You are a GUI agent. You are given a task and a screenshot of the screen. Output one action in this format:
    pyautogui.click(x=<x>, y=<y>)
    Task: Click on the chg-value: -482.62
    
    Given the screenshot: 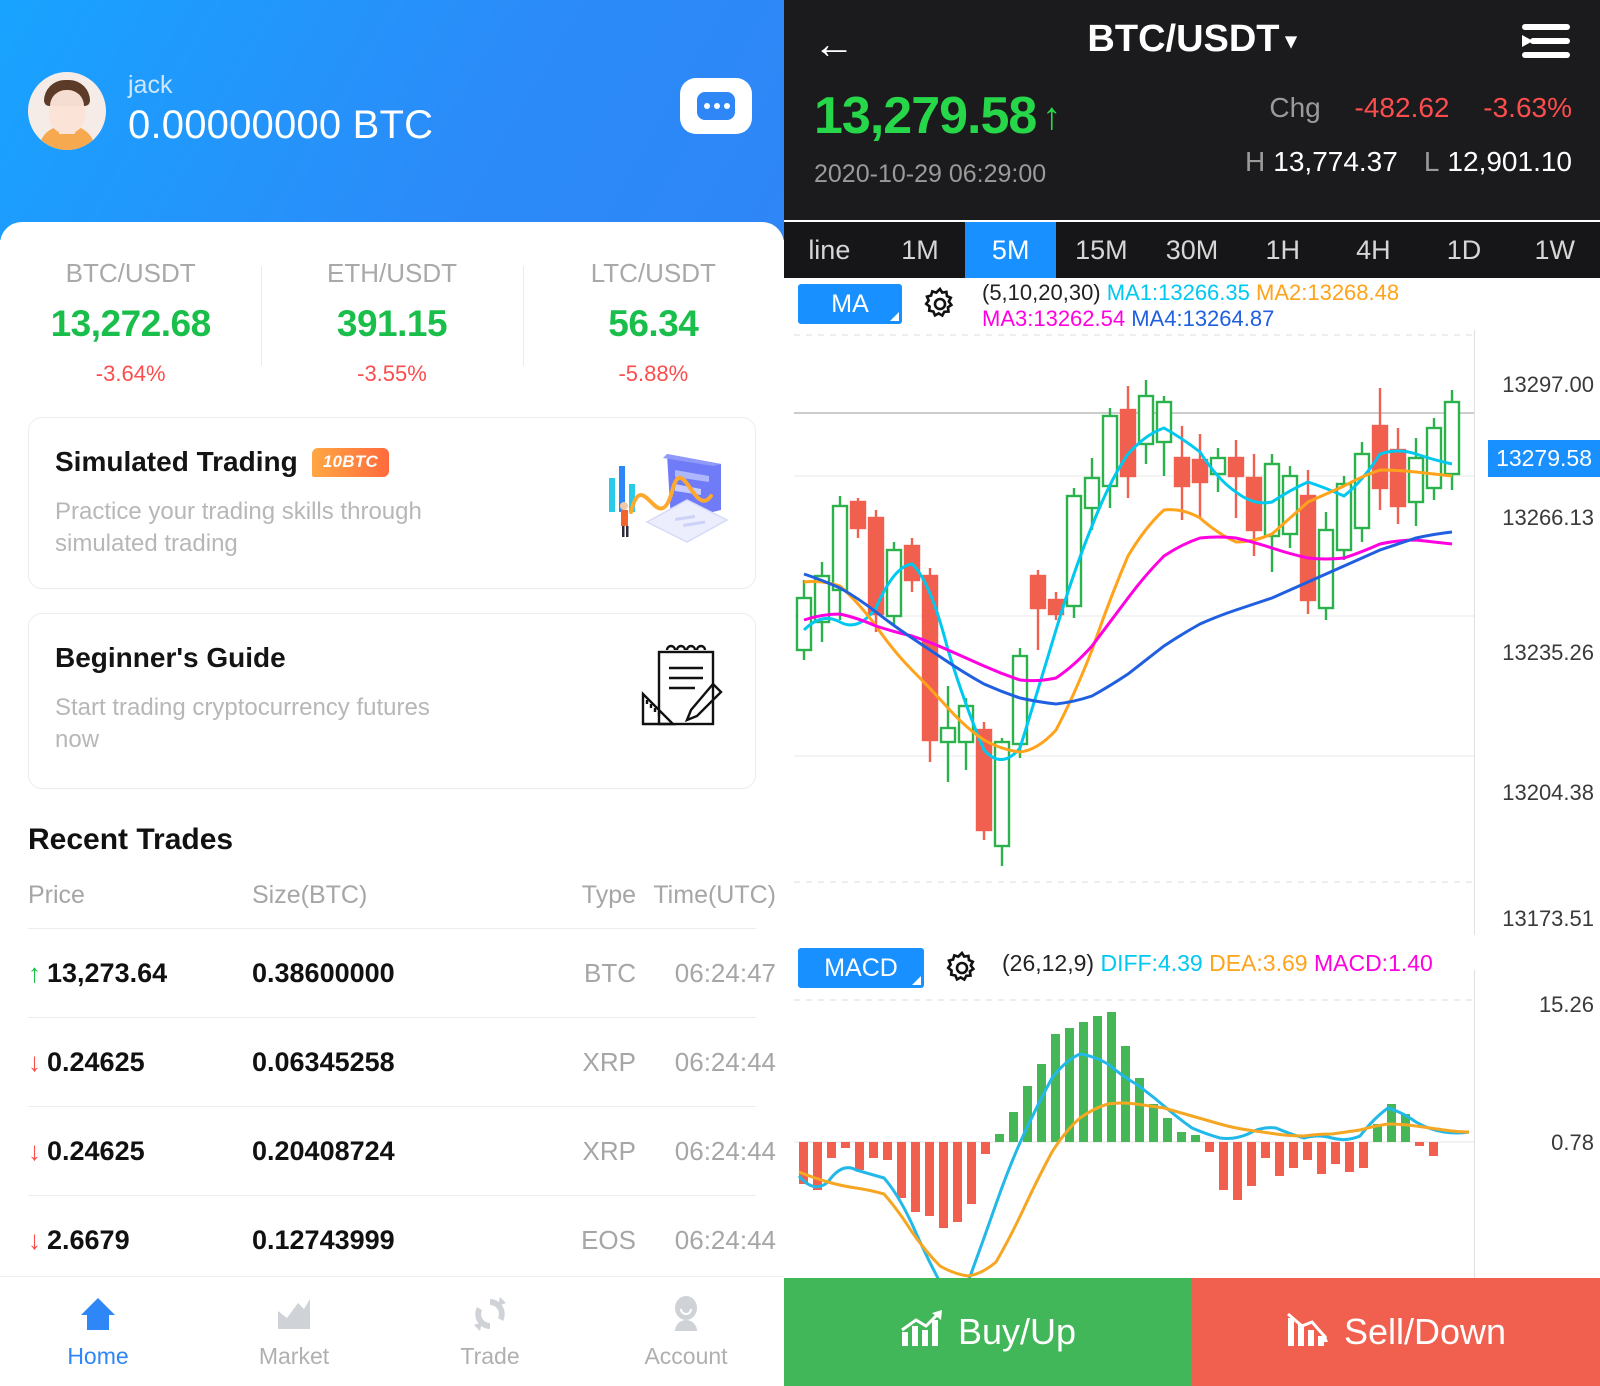 What is the action you would take?
    pyautogui.click(x=1402, y=107)
    